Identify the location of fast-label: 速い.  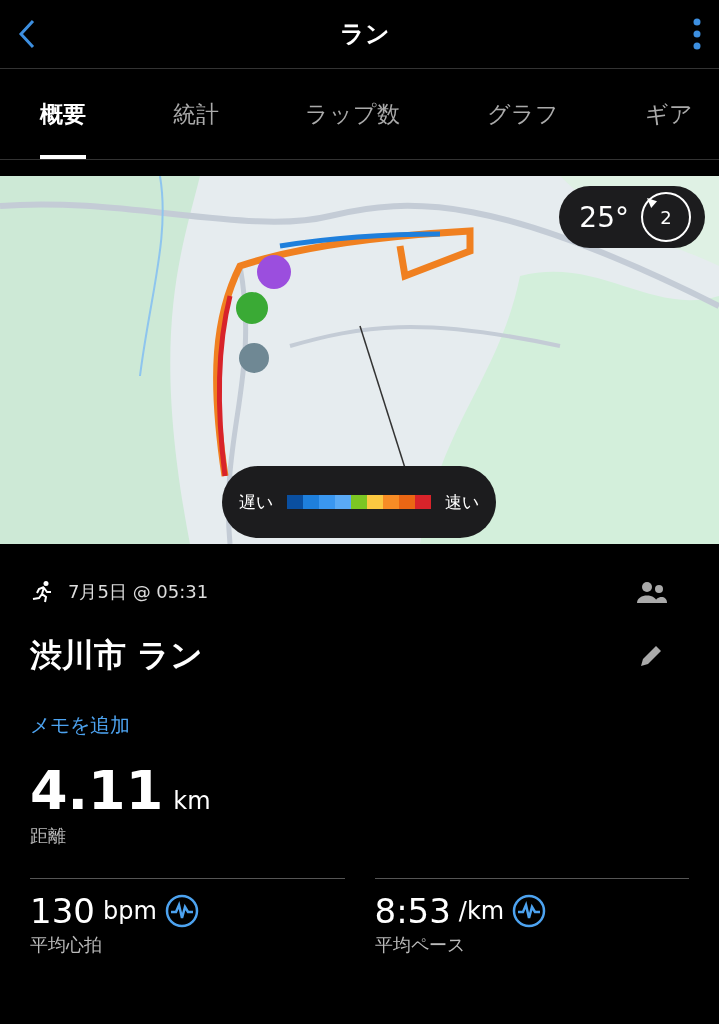
(462, 502).